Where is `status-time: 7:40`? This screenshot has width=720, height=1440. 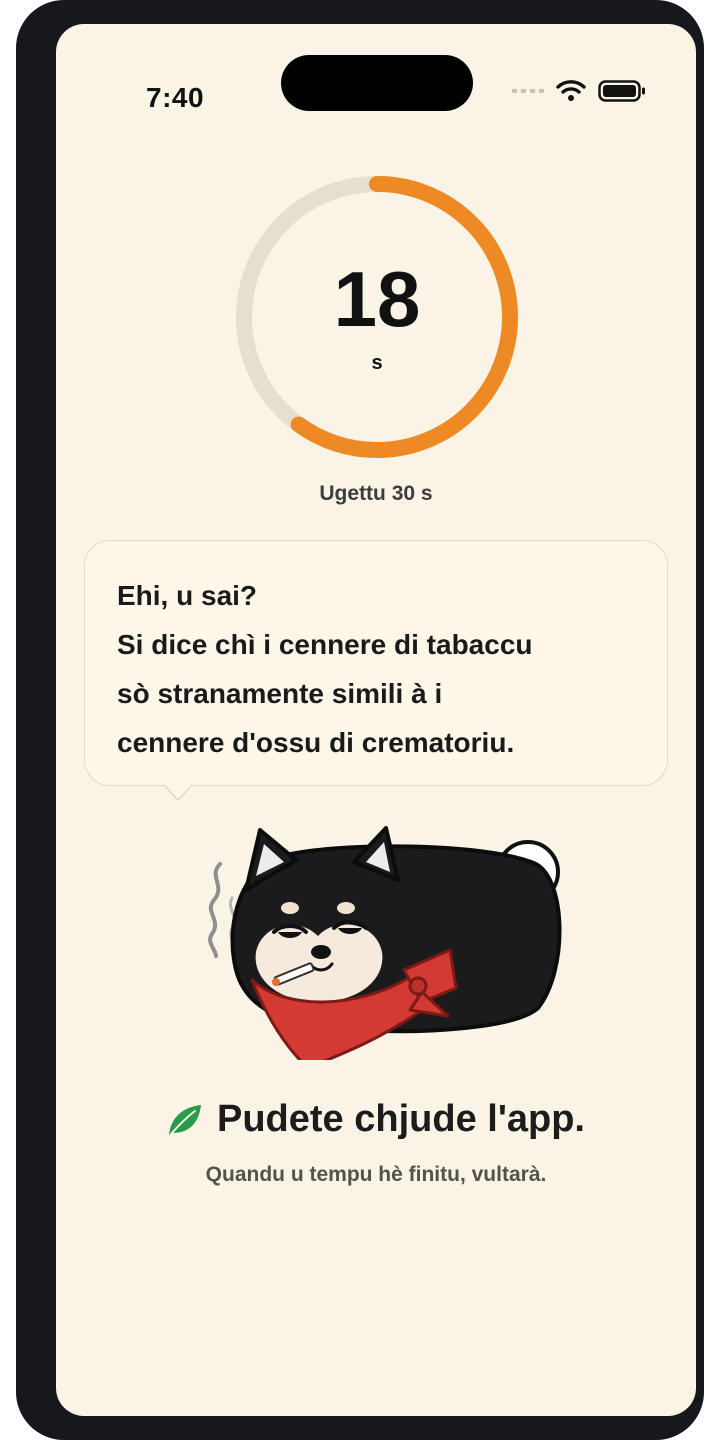 status-time: 7:40 is located at coordinates (175, 97).